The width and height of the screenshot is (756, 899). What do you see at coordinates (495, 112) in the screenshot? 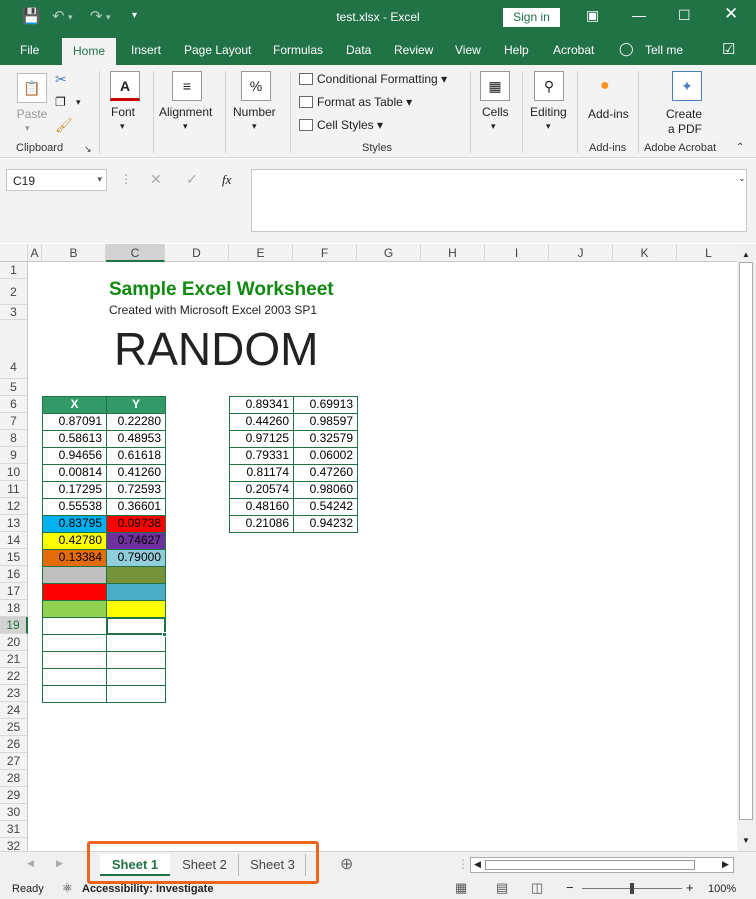
I see `cells-button: Cells` at bounding box center [495, 112].